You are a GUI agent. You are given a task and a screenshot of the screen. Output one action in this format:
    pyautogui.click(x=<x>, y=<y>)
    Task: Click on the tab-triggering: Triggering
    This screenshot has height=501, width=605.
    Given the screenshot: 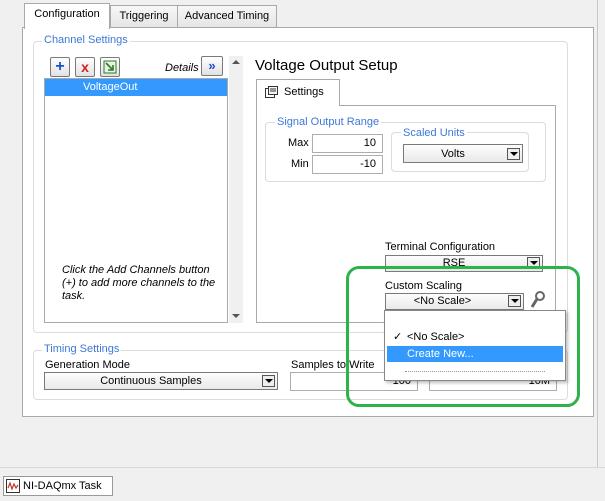 What is the action you would take?
    pyautogui.click(x=144, y=16)
    